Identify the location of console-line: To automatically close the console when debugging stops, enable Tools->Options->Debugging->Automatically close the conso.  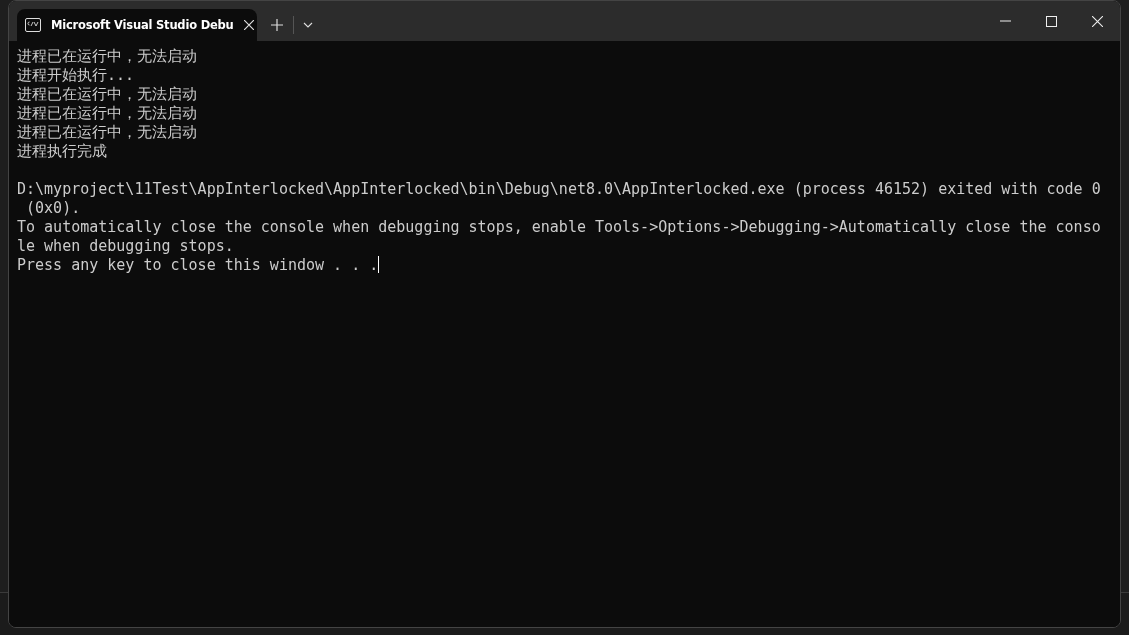
(559, 227).